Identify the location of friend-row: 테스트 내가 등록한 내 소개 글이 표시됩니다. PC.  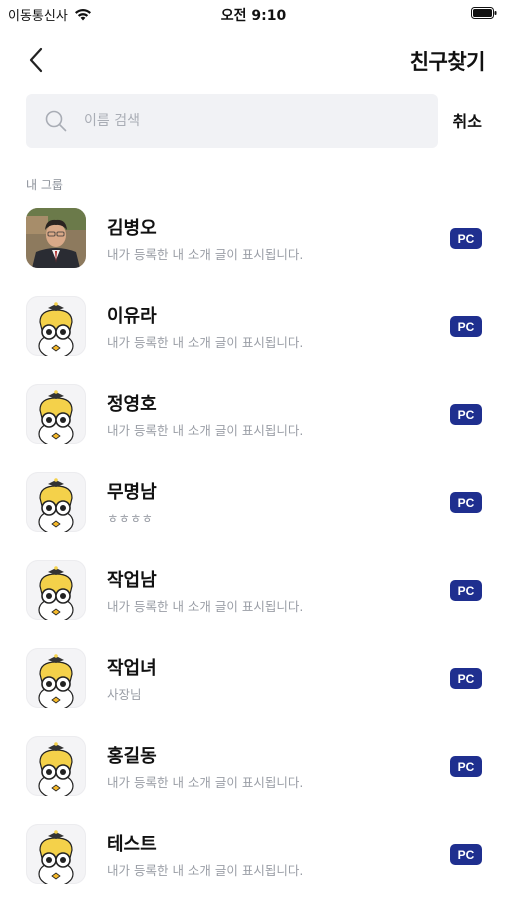
(253, 860).